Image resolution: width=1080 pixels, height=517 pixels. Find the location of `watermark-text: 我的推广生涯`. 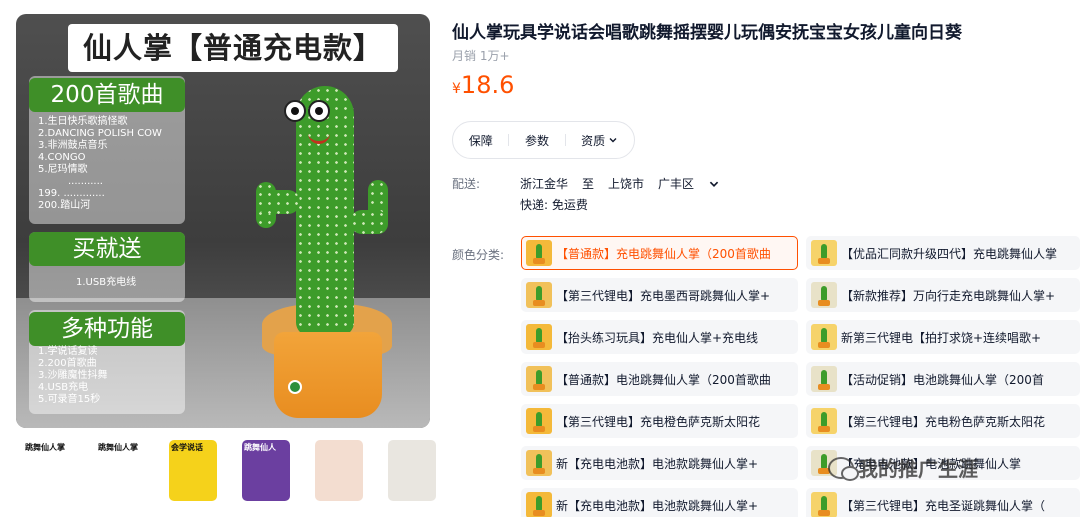

watermark-text: 我的推广生涯 is located at coordinates (918, 469).